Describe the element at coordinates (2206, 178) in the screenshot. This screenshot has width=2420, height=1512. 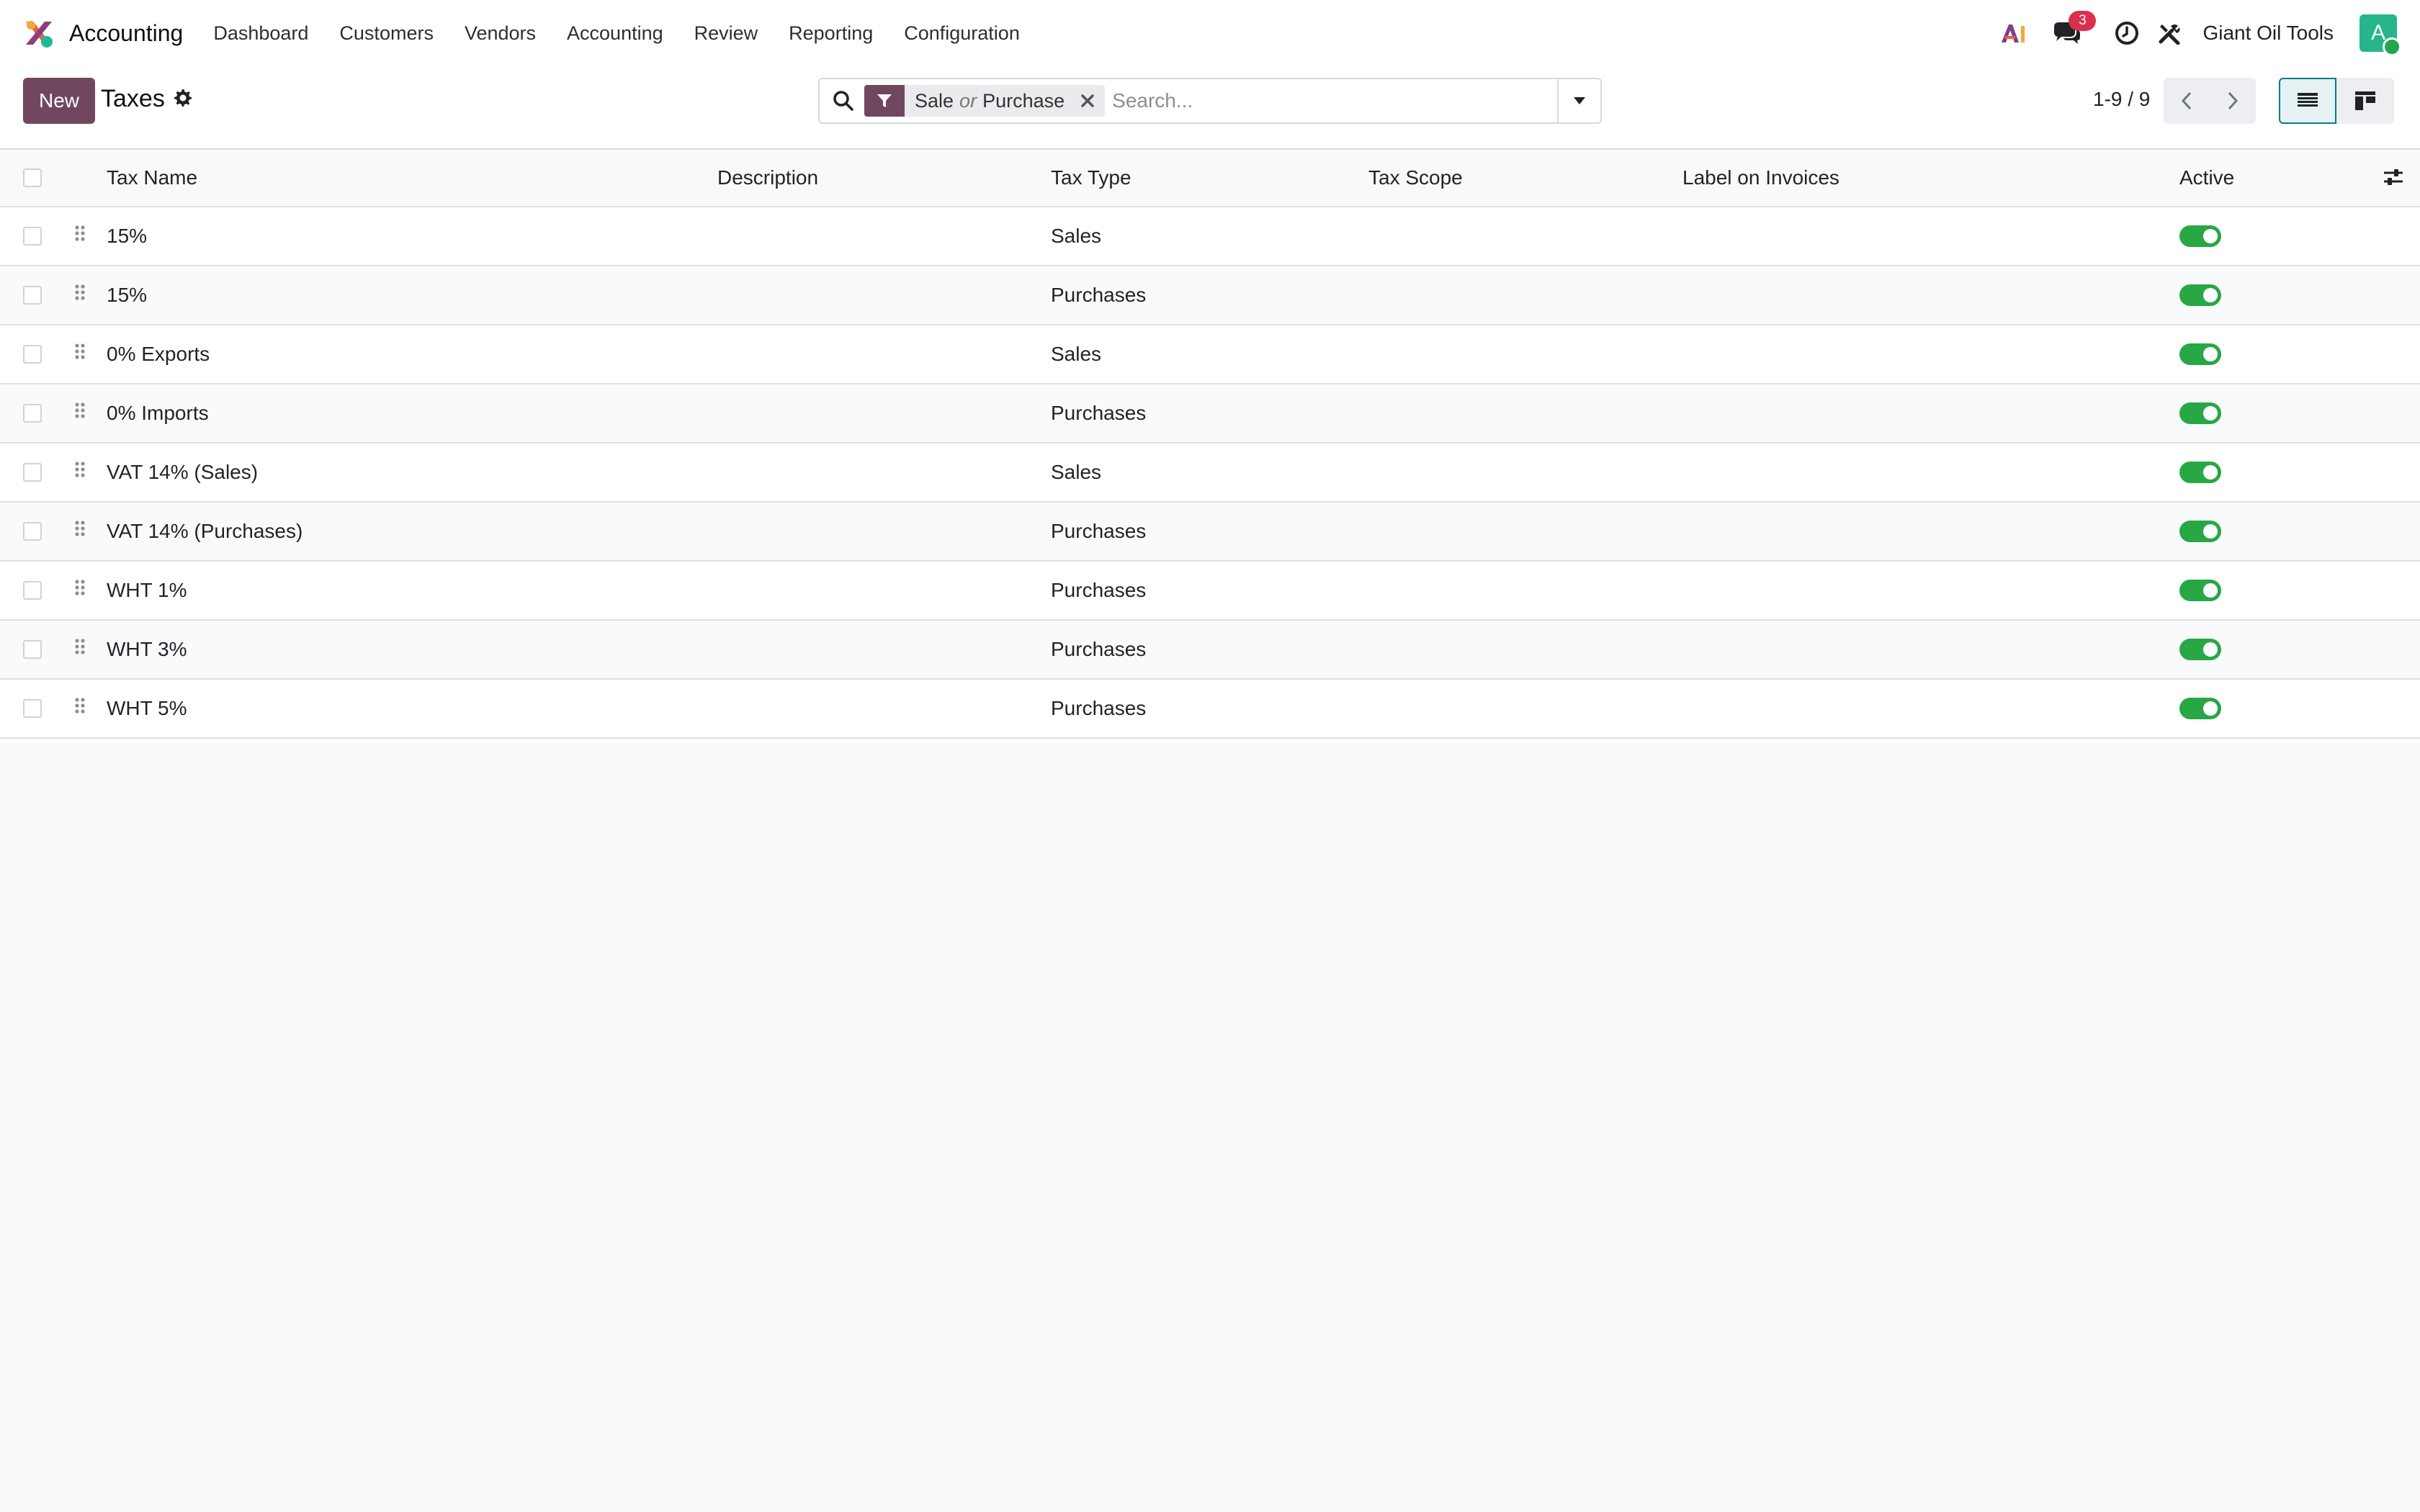
I see `column-header-active: Active` at that location.